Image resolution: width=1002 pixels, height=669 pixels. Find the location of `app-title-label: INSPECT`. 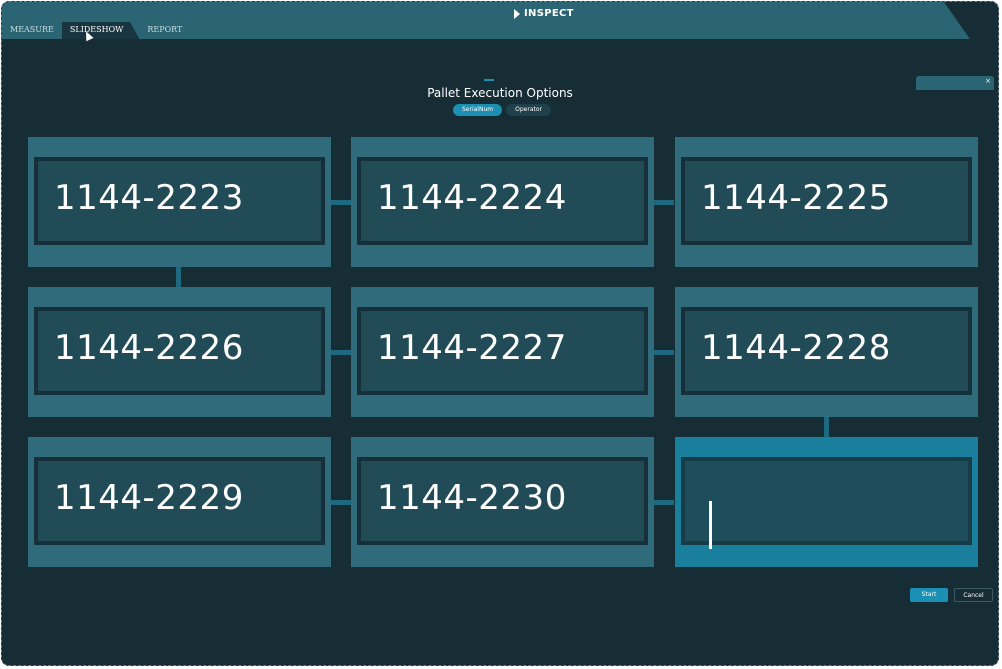

app-title-label: INSPECT is located at coordinates (549, 13).